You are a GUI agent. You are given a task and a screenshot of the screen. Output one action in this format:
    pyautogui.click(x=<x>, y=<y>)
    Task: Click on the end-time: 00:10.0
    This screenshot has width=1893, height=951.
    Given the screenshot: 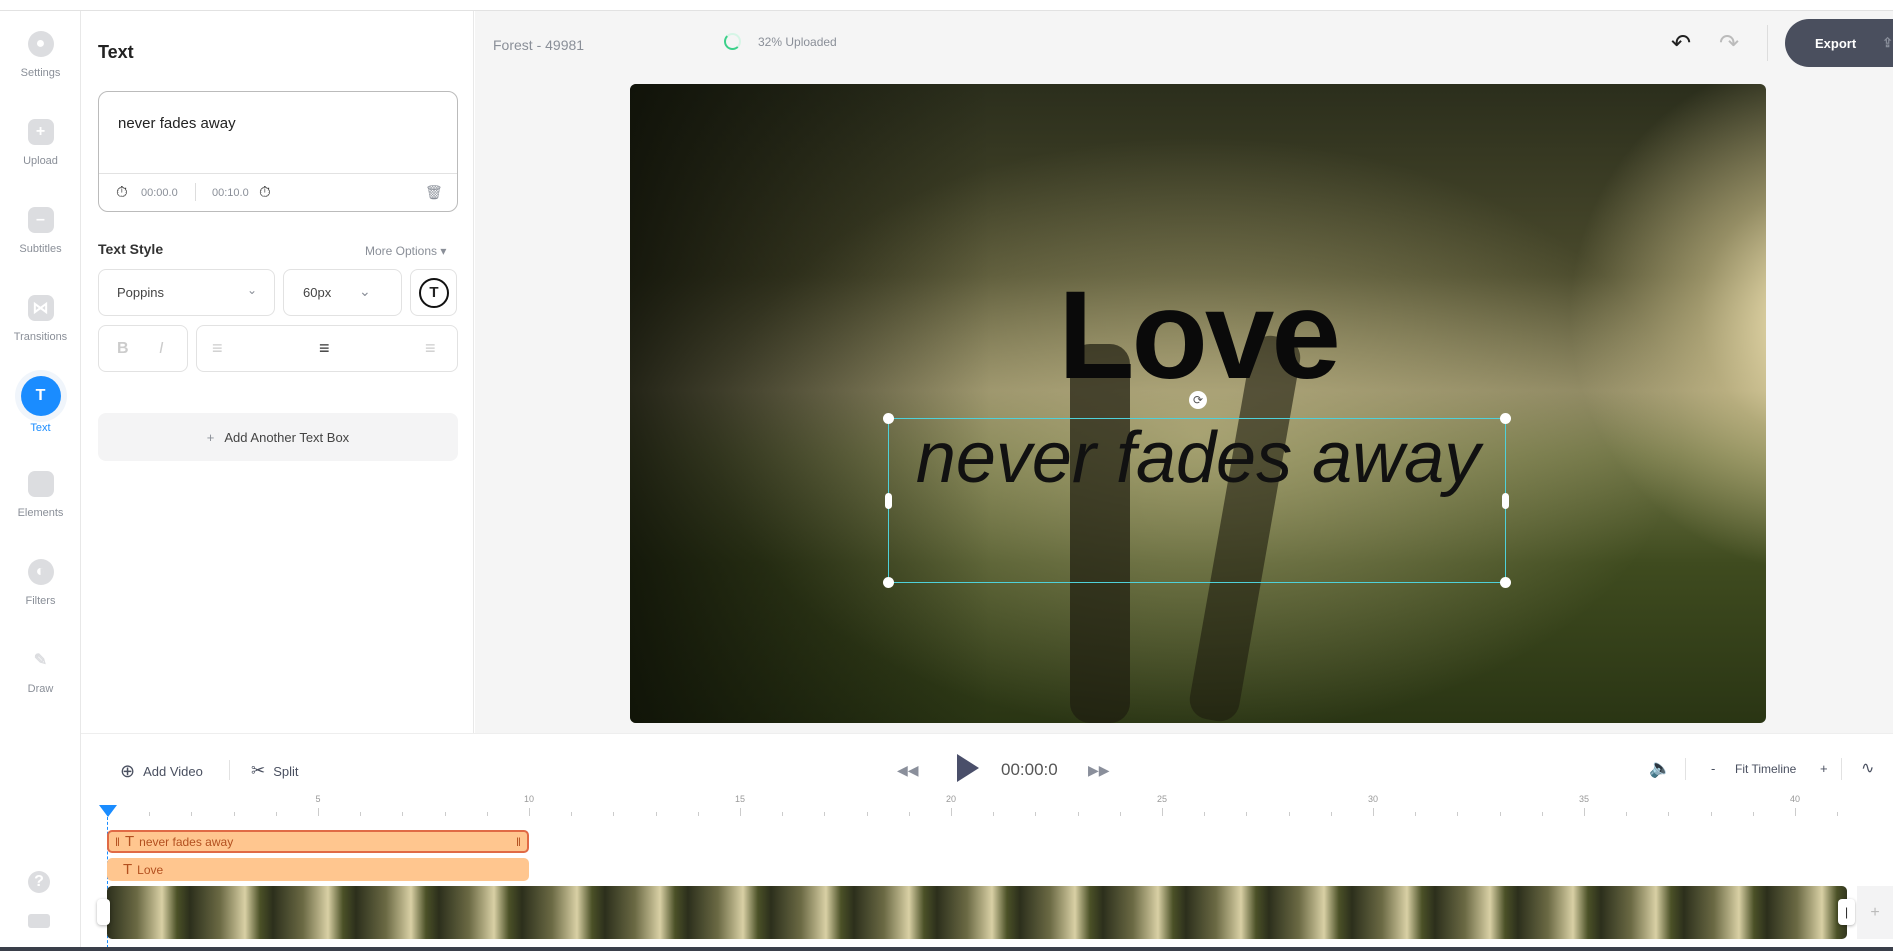 What is the action you would take?
    pyautogui.click(x=230, y=193)
    